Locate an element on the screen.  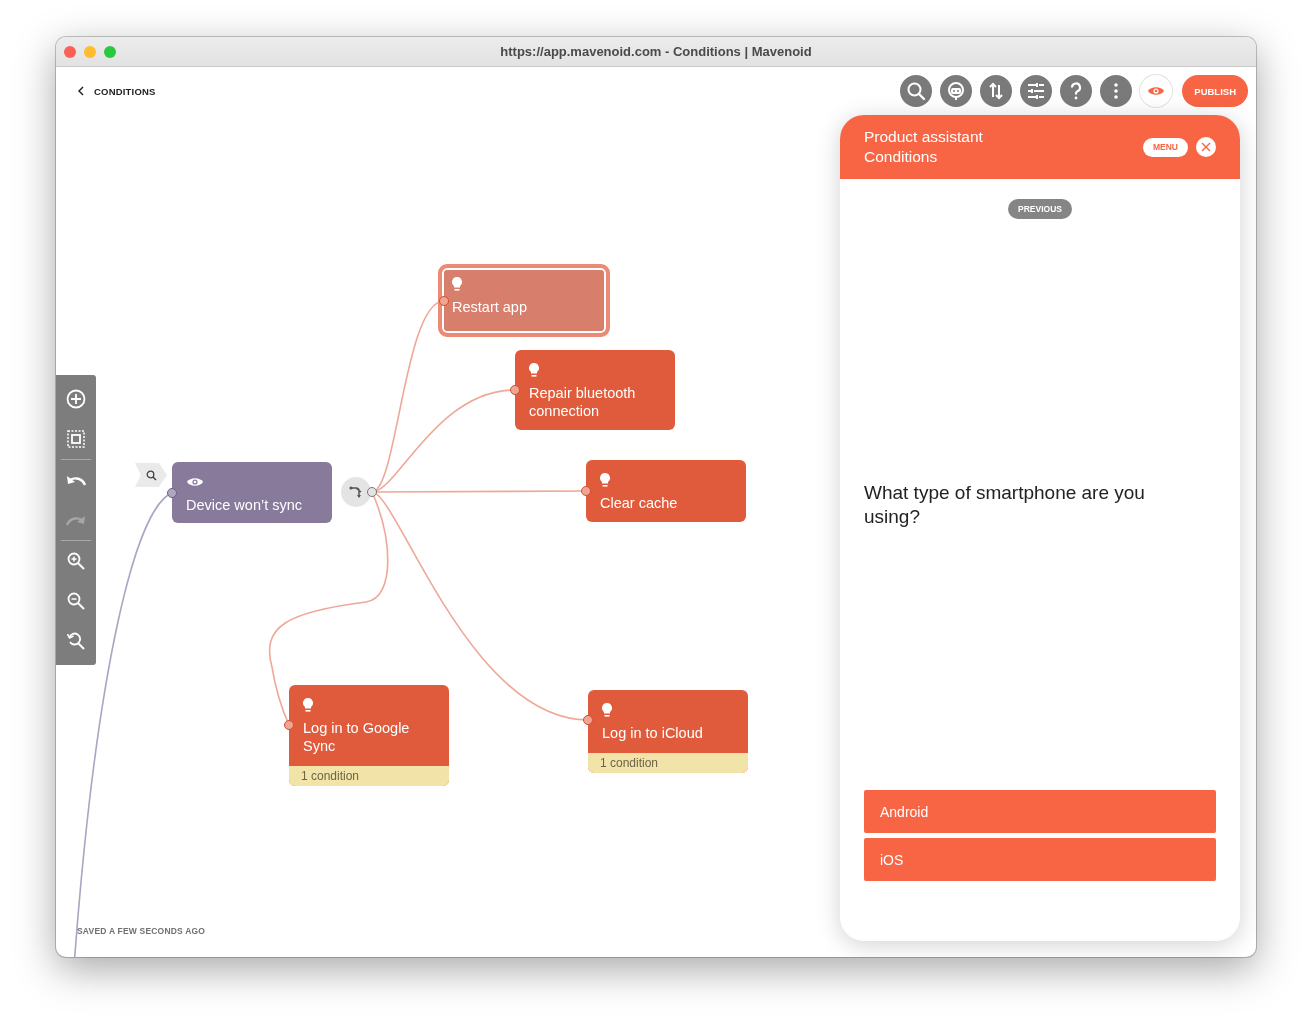
solution-node: Log in to Google Sync 1 condition is located at coordinates (369, 735).